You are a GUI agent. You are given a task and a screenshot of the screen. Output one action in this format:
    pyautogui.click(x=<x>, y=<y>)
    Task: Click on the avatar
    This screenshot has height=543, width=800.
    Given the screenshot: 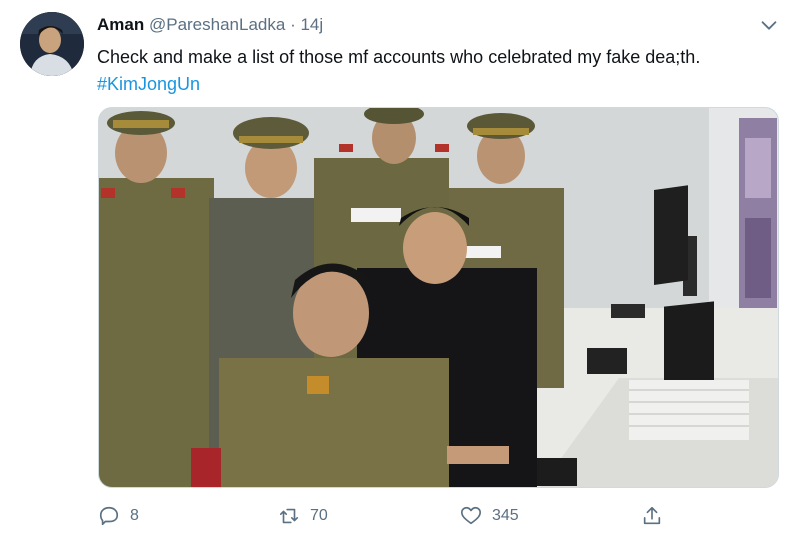 What is the action you would take?
    pyautogui.click(x=52, y=44)
    